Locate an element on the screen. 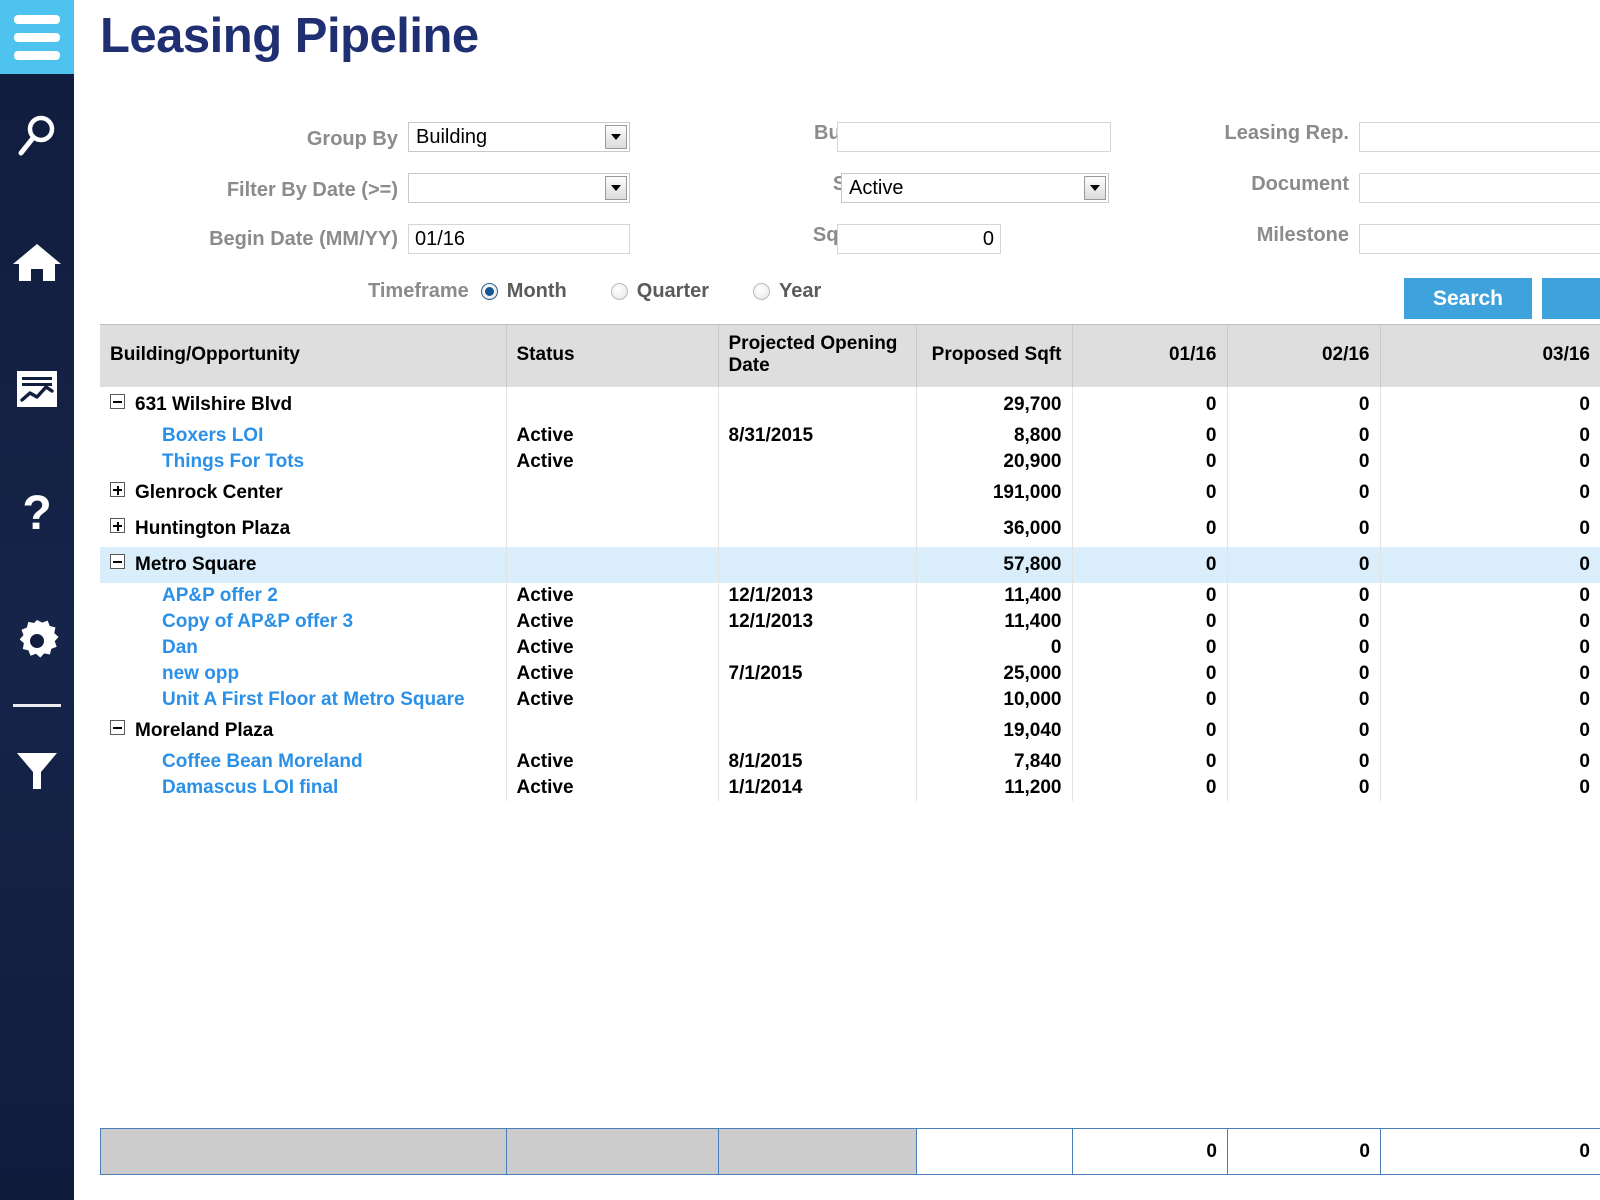  radio-year is located at coordinates (762, 291).